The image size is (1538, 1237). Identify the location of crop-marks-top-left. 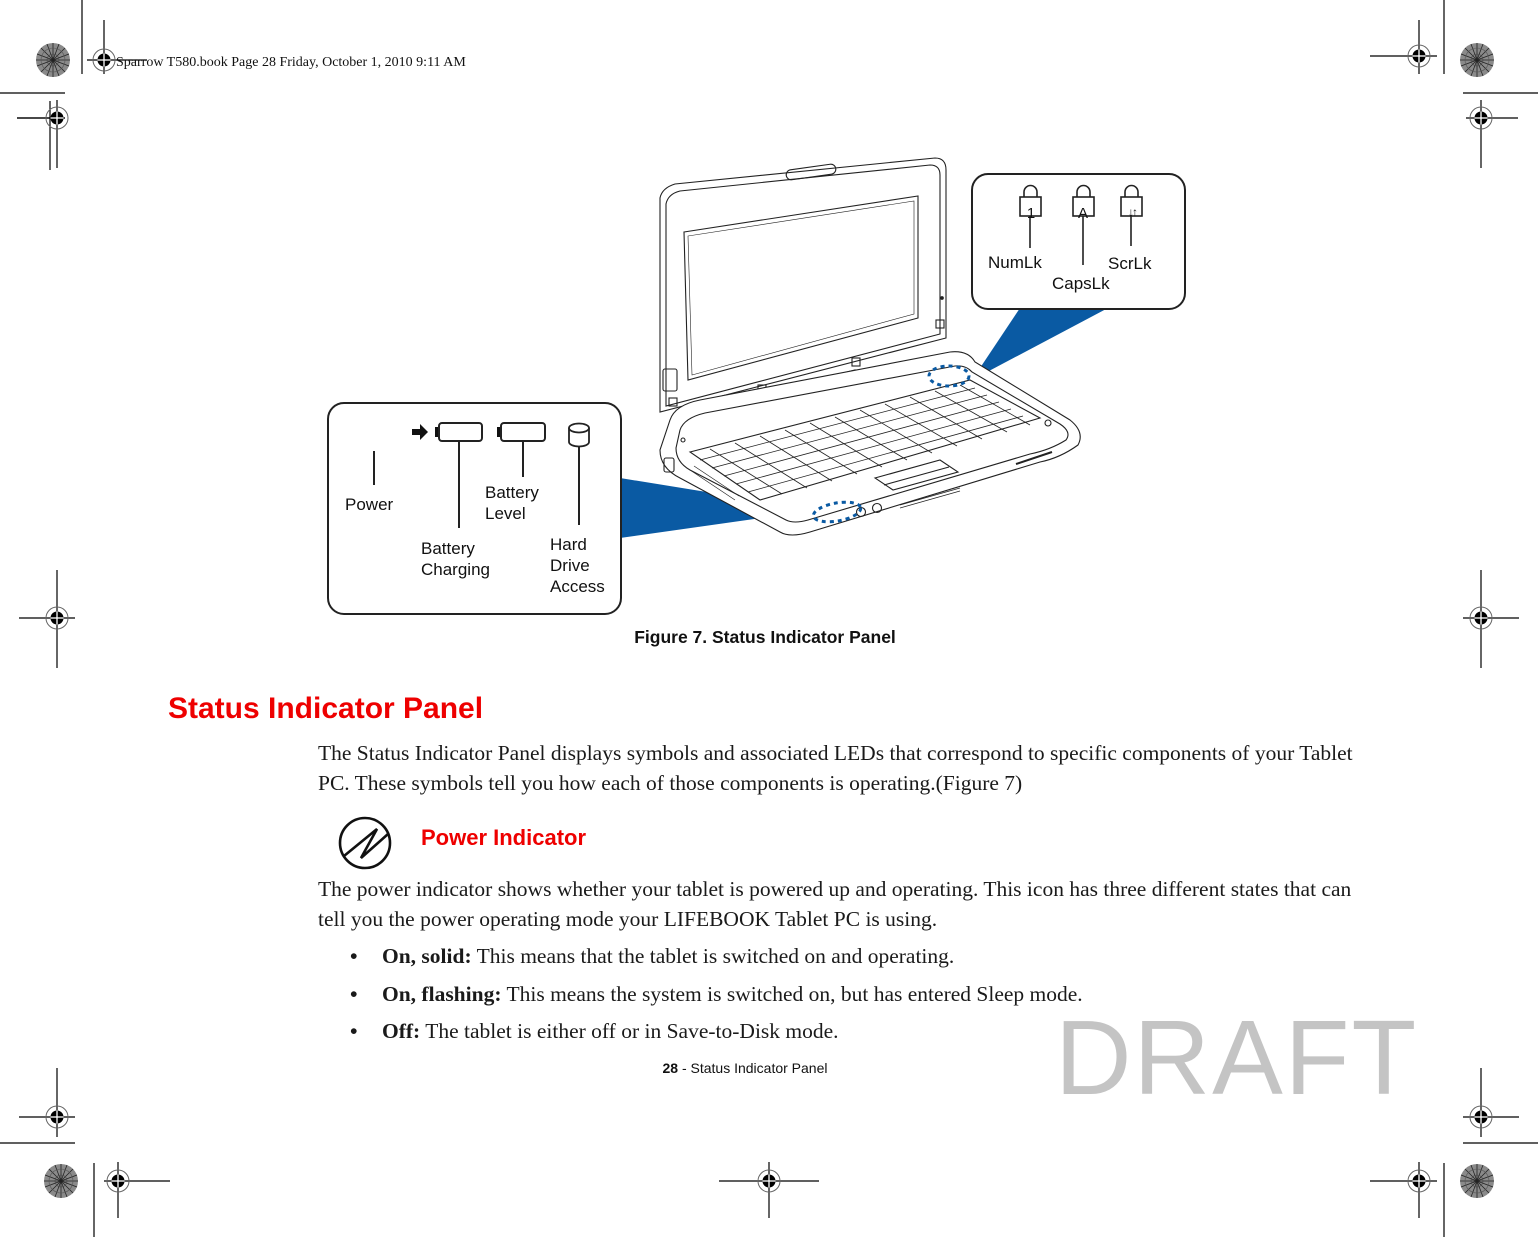
(73, 85).